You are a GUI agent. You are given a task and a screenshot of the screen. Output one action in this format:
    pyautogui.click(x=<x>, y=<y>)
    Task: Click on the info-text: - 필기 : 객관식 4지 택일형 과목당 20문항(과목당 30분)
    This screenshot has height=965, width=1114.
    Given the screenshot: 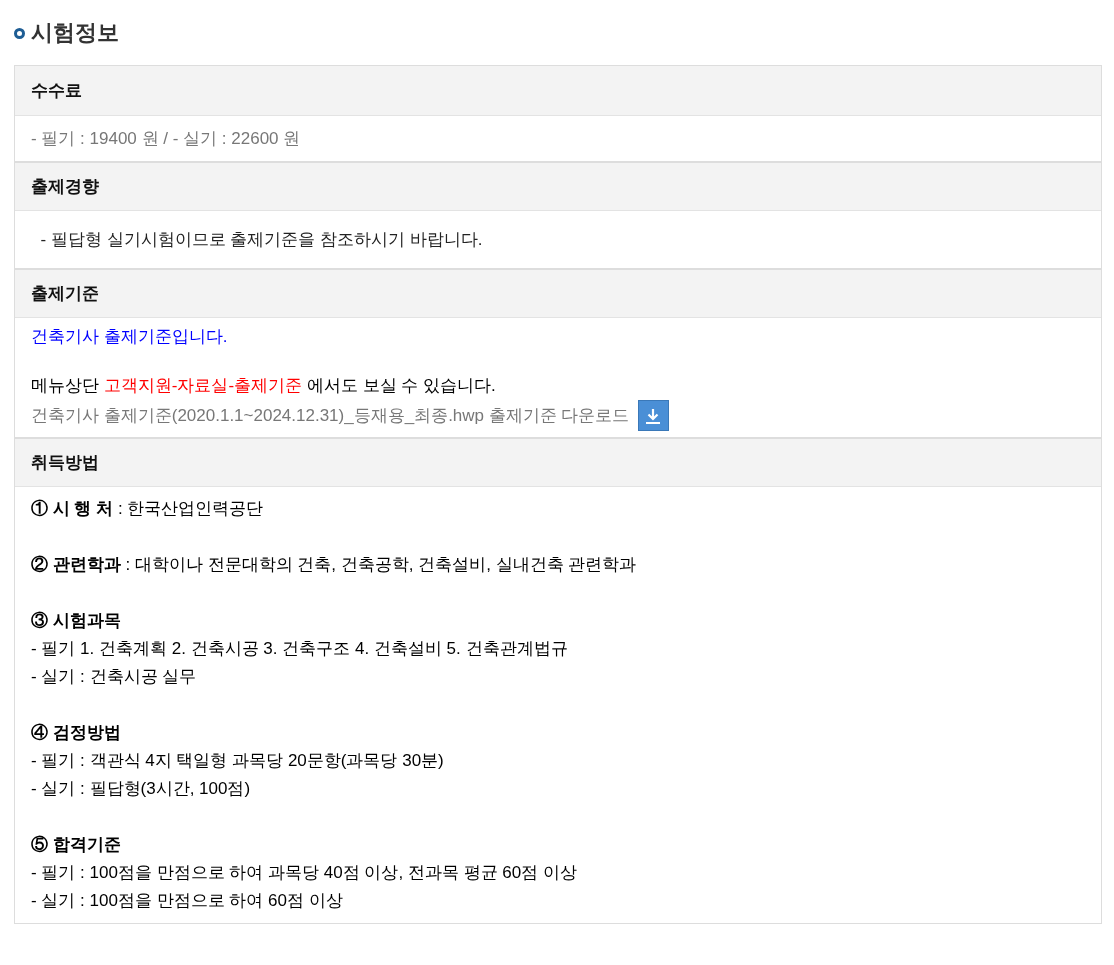 What is the action you would take?
    pyautogui.click(x=238, y=761)
    